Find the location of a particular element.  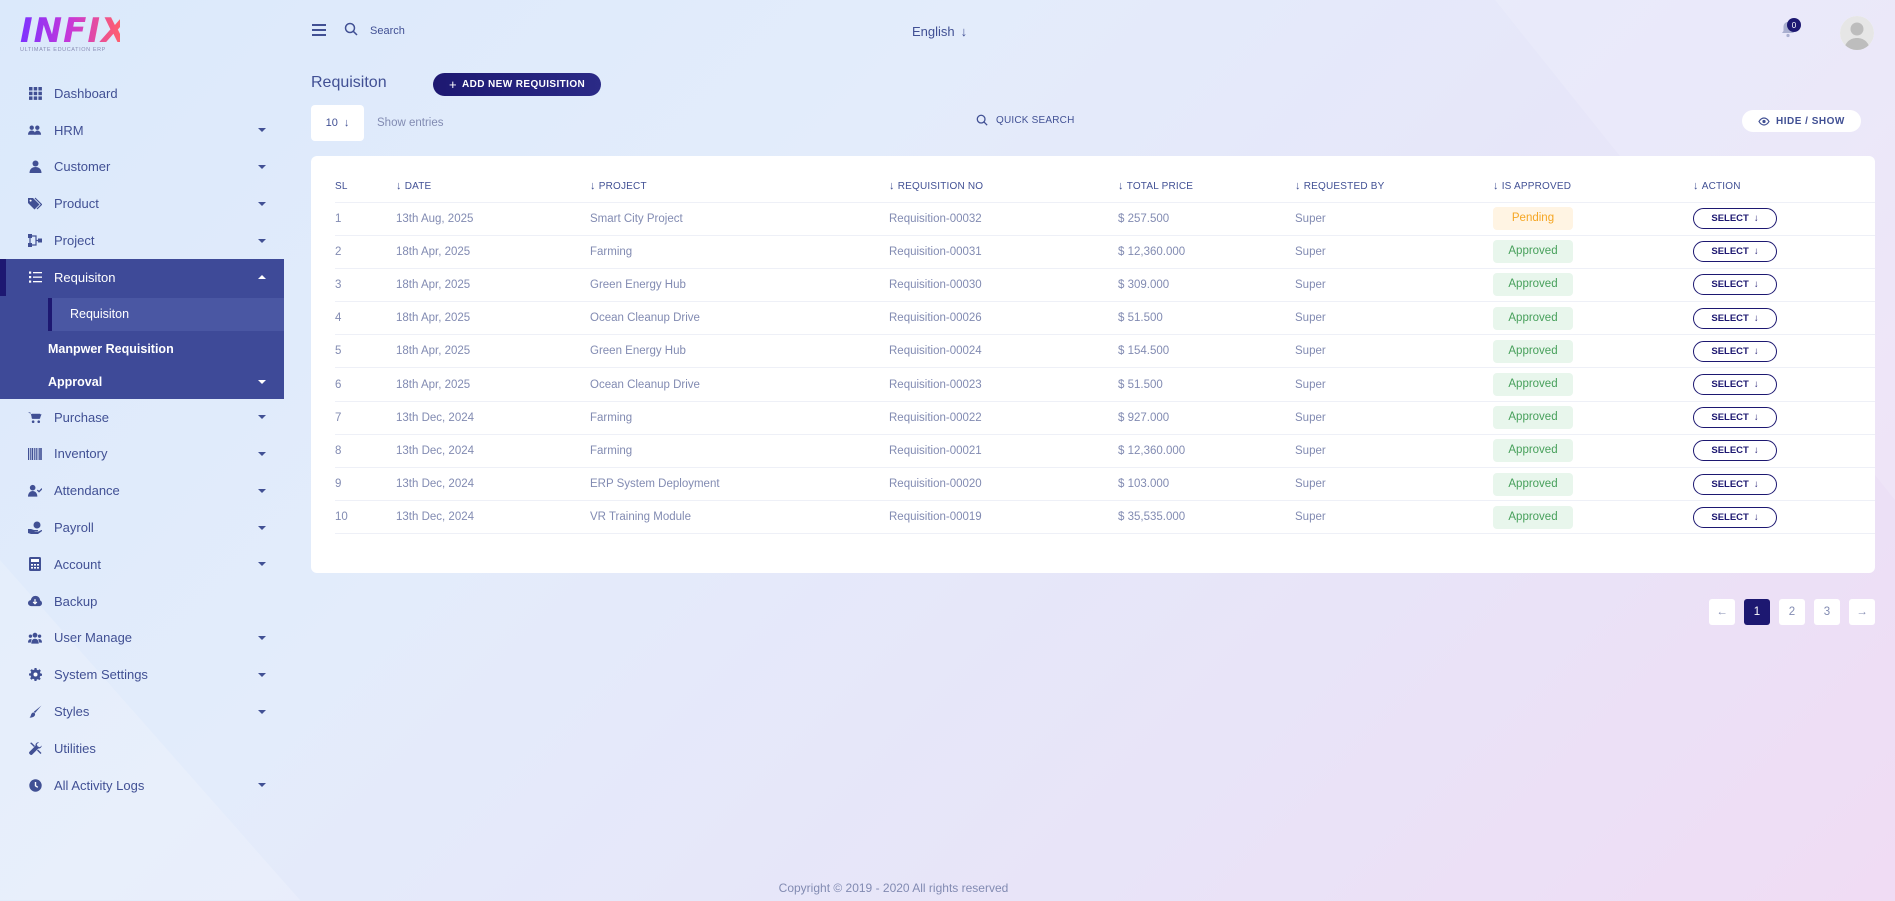

language-select: English ↓ is located at coordinates (939, 31).